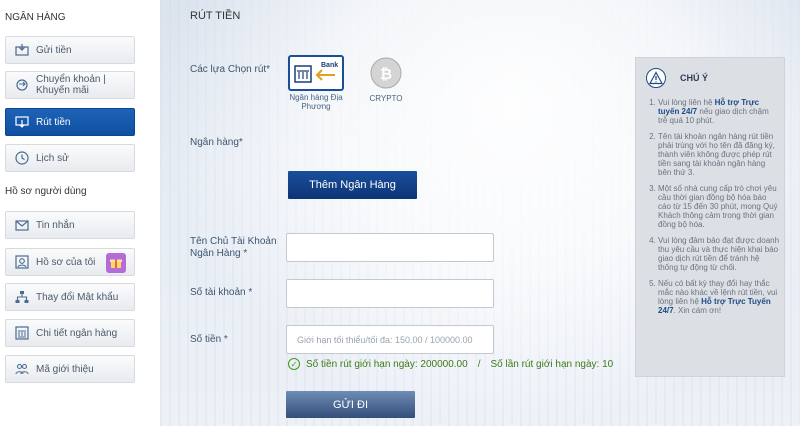 The width and height of the screenshot is (800, 426). I want to click on sidebar-item-label: Thay đổi Mật khẩu, so click(77, 297).